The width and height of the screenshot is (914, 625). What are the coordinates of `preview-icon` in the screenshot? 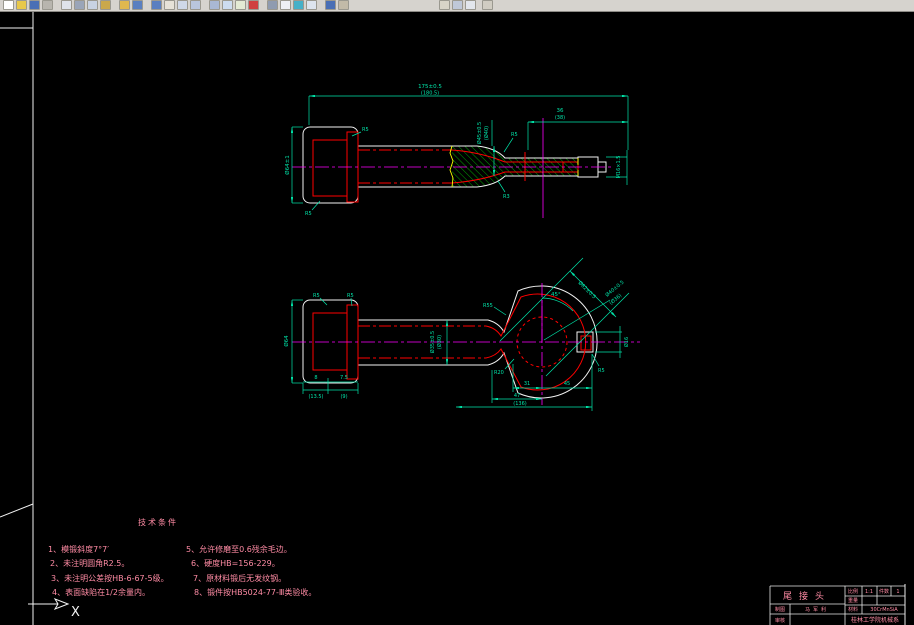 It's located at (66, 5).